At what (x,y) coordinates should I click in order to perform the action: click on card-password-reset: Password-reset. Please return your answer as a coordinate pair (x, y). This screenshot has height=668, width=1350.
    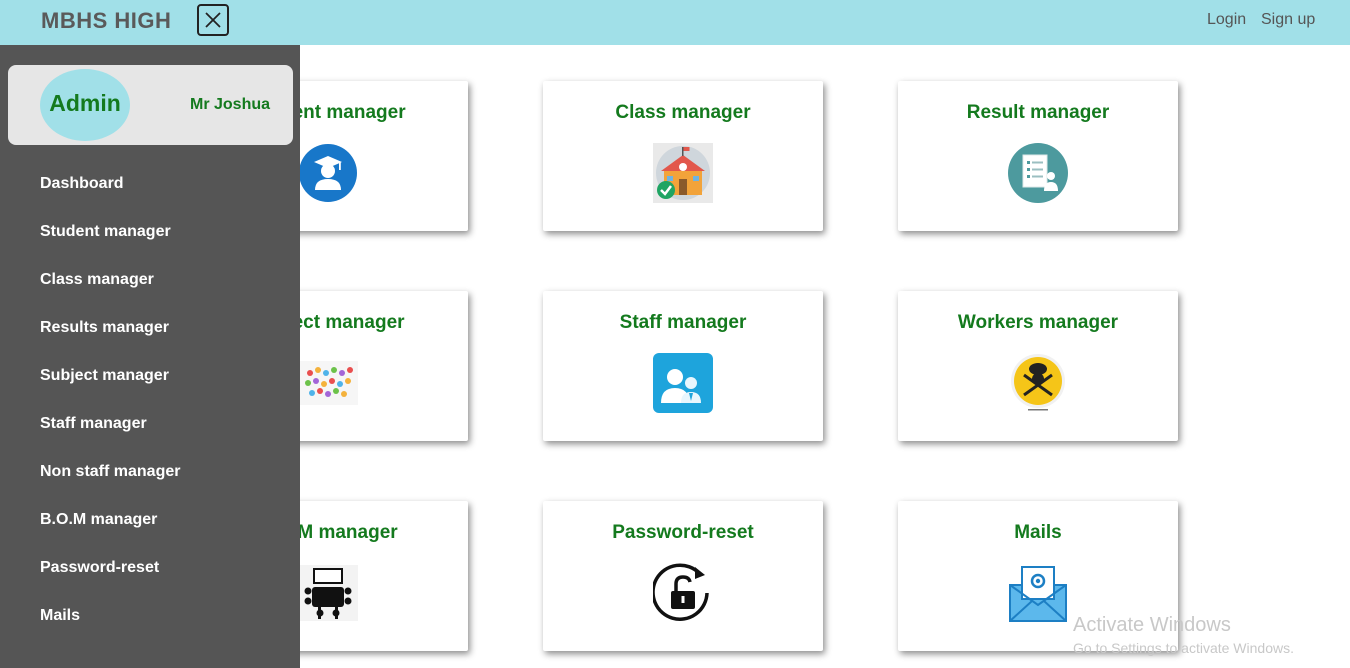
    Looking at the image, I should click on (683, 576).